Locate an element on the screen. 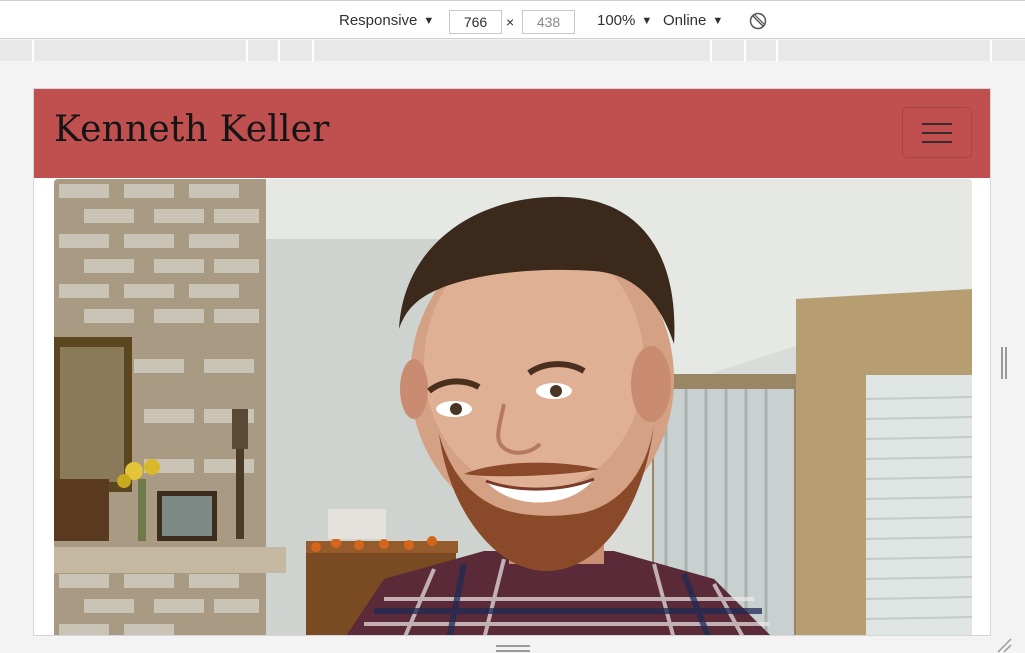  site-brand: Kenneth Keller is located at coordinates (192, 129).